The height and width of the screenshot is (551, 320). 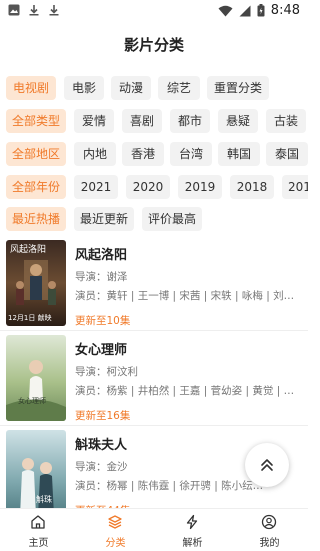 I want to click on signal-icon, so click(x=245, y=10).